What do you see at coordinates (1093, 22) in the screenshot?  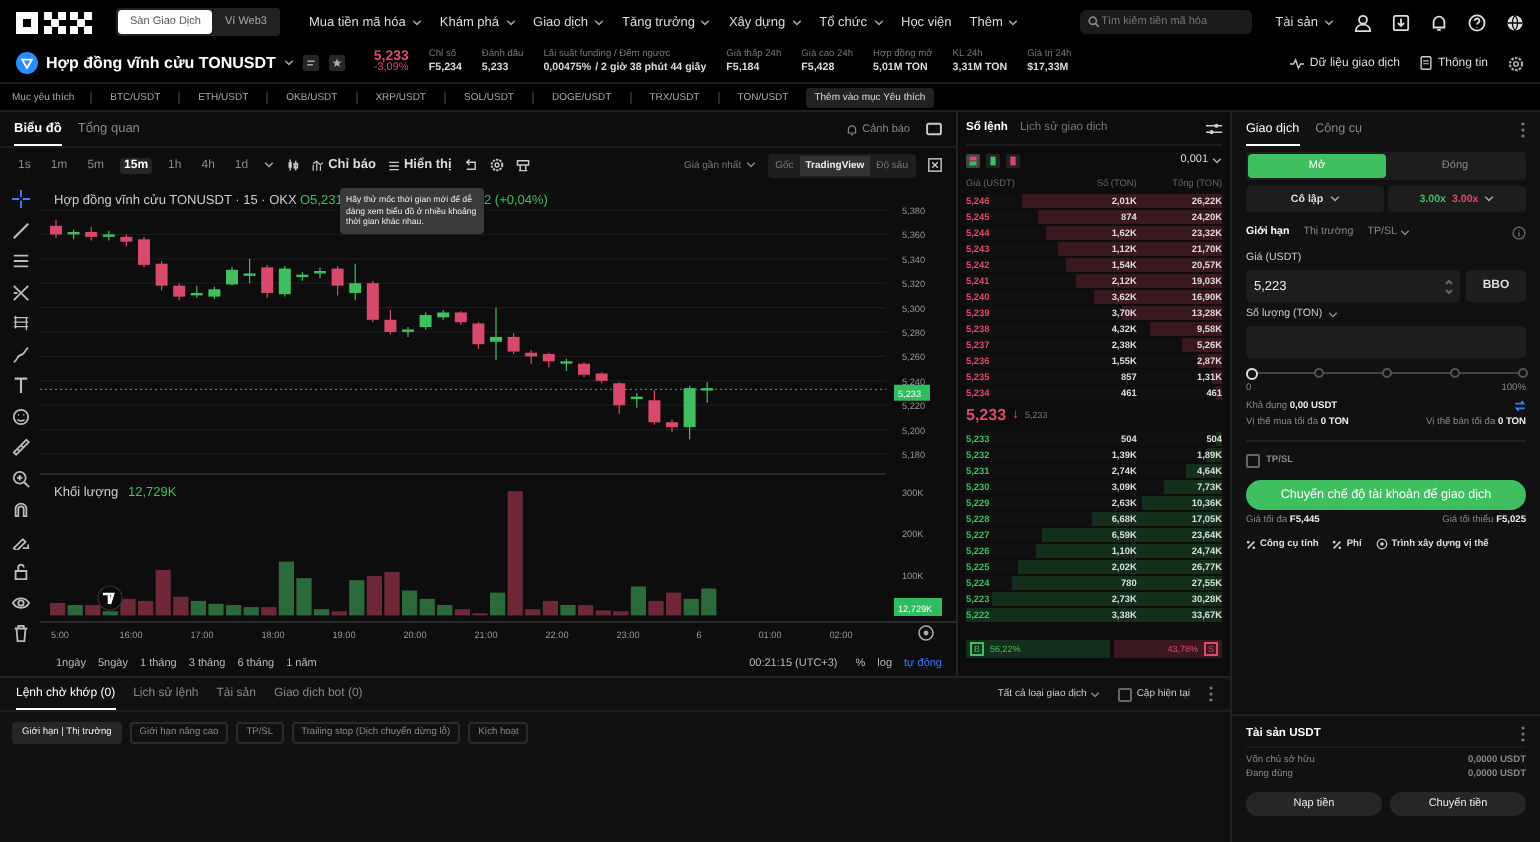 I see `search-icon` at bounding box center [1093, 22].